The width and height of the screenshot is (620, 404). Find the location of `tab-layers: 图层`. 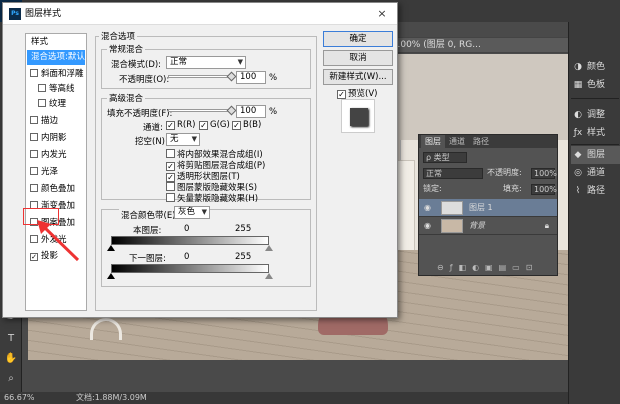

tab-layers: 图层 is located at coordinates (433, 141).